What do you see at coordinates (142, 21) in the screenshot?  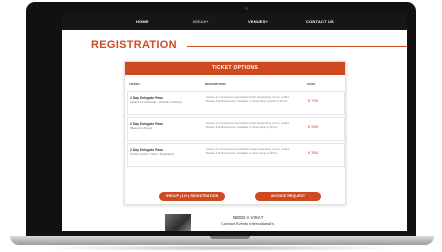 I see `nav-home: HOME` at bounding box center [142, 21].